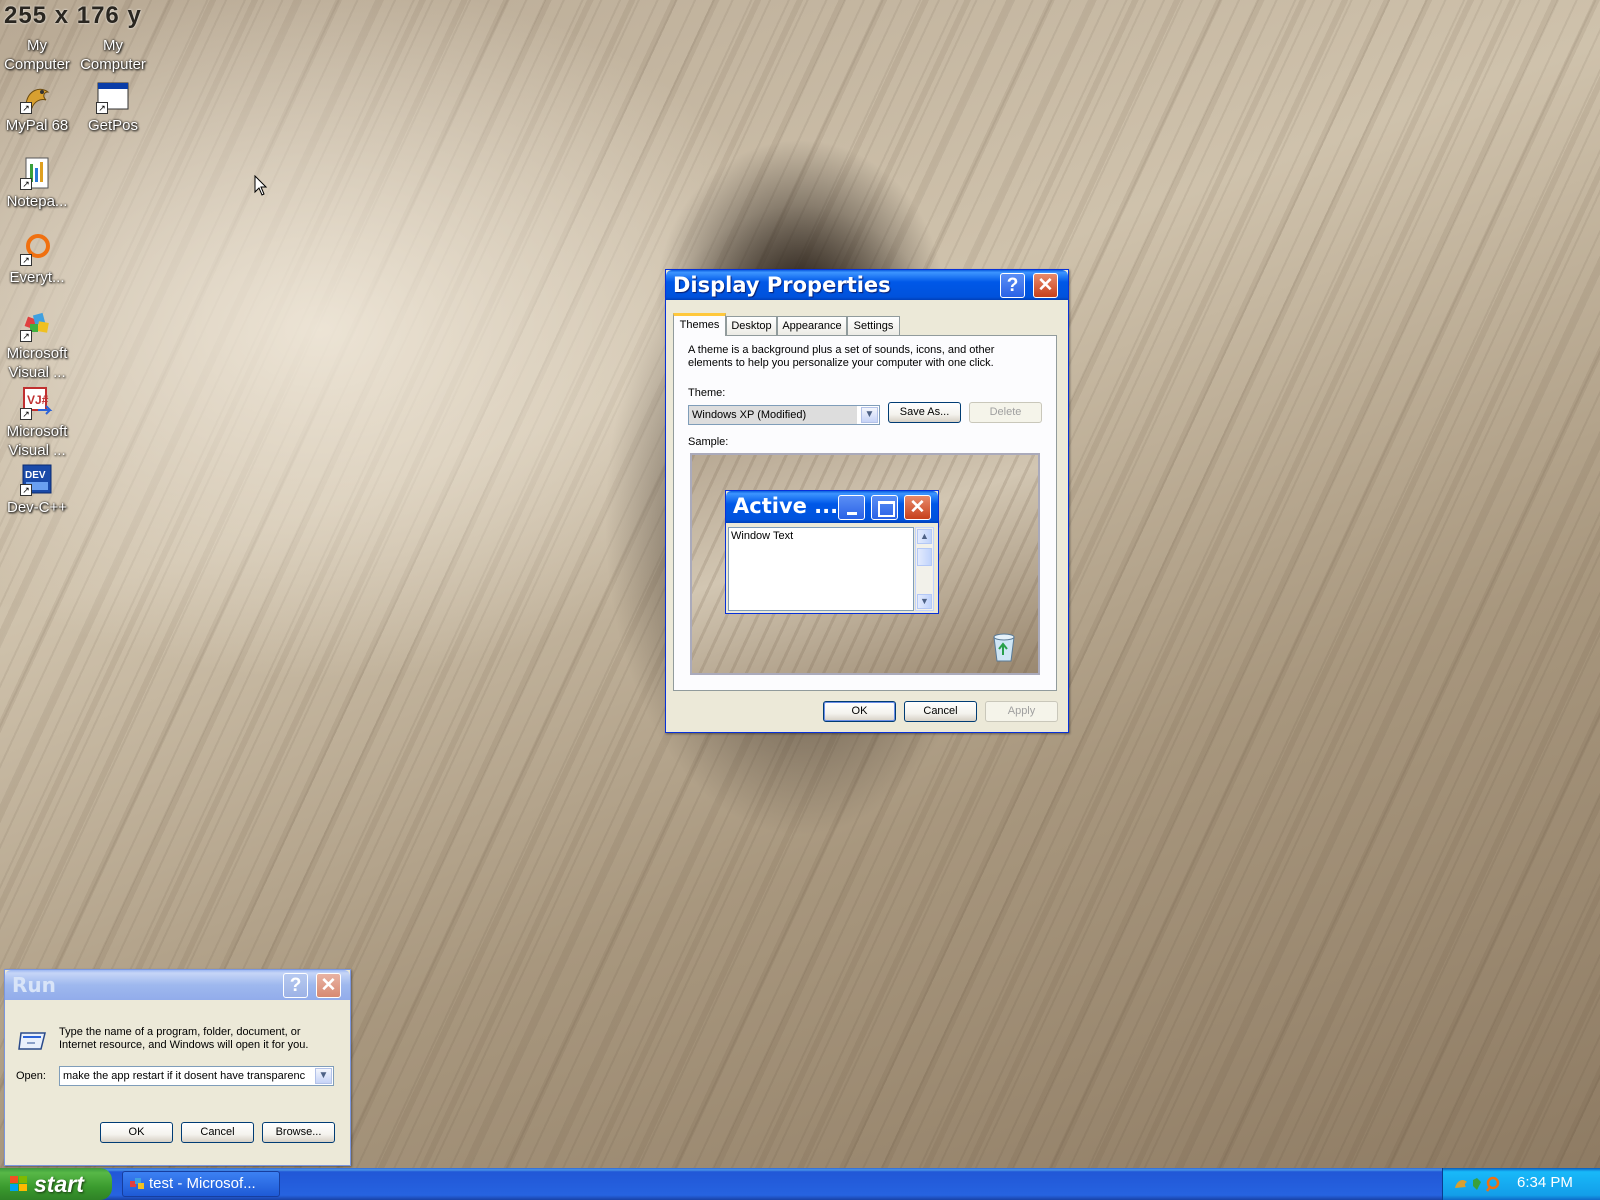 This screenshot has height=1200, width=1600. I want to click on mypal-browser-icon: ↗, so click(37, 97).